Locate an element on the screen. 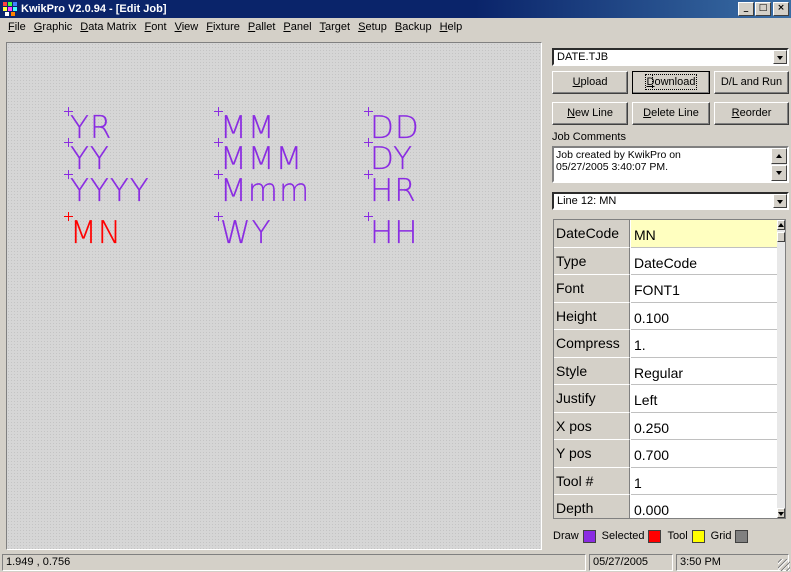  canvas-field-yyyy: YYYY is located at coordinates (107, 189).